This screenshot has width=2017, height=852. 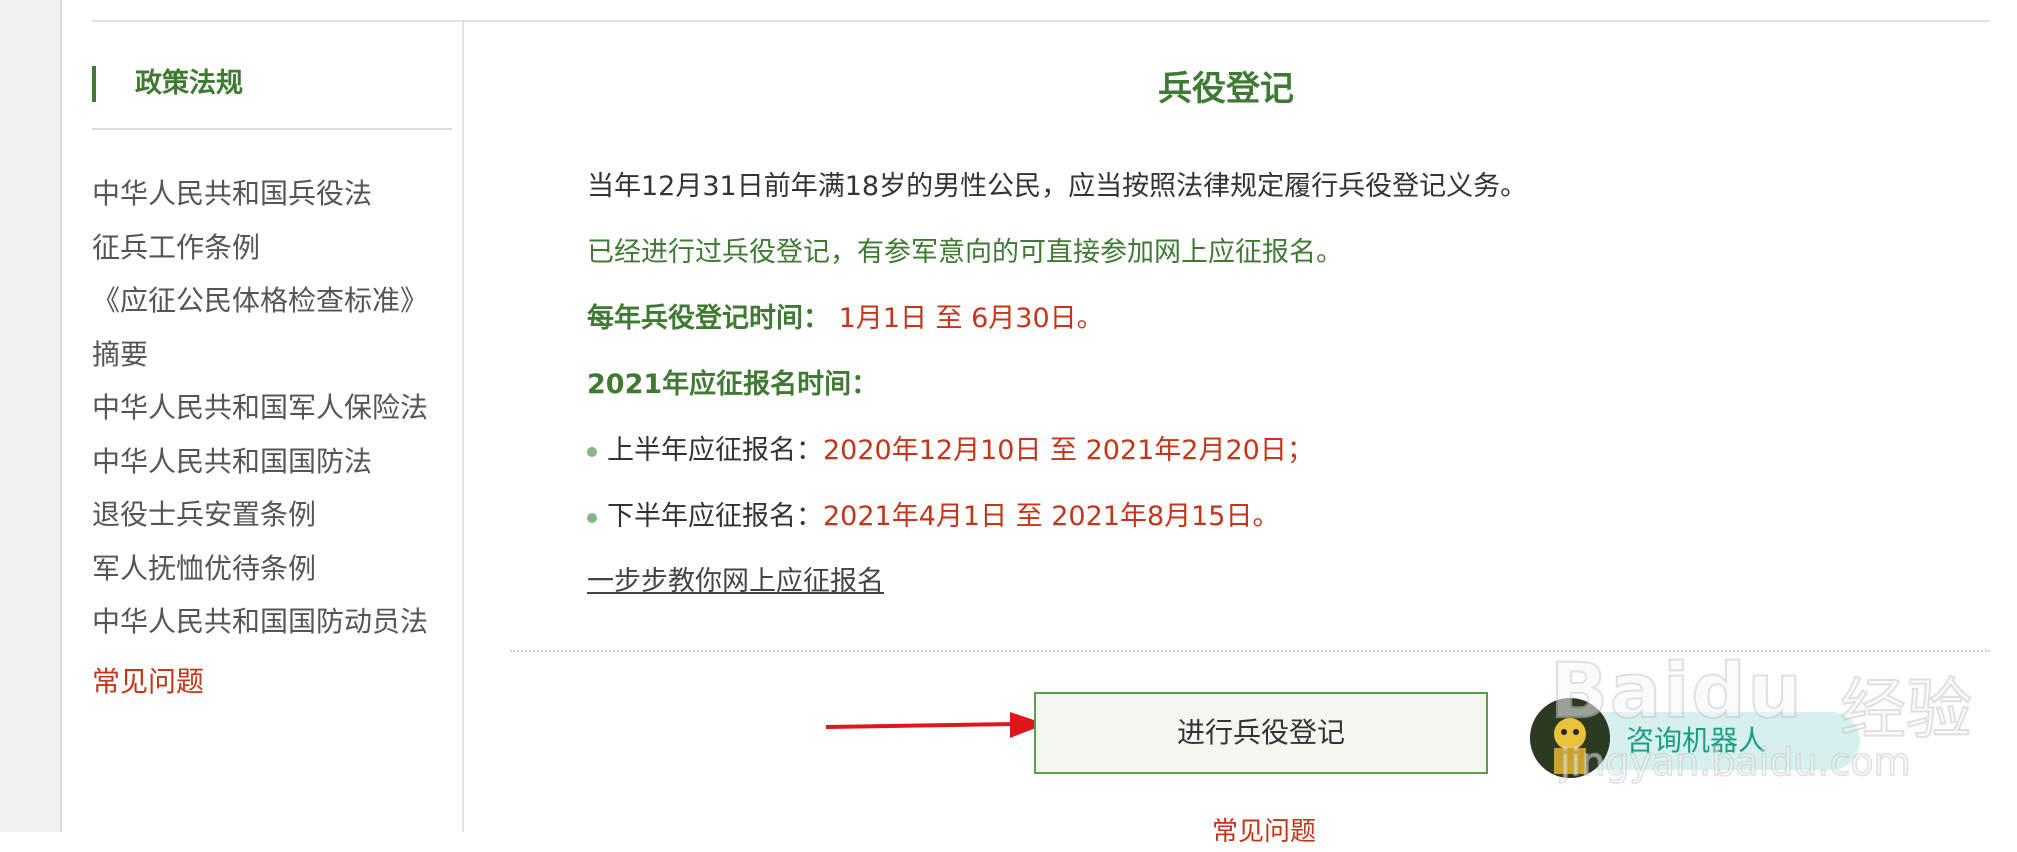 What do you see at coordinates (1250, 651) in the screenshot?
I see `section-divider` at bounding box center [1250, 651].